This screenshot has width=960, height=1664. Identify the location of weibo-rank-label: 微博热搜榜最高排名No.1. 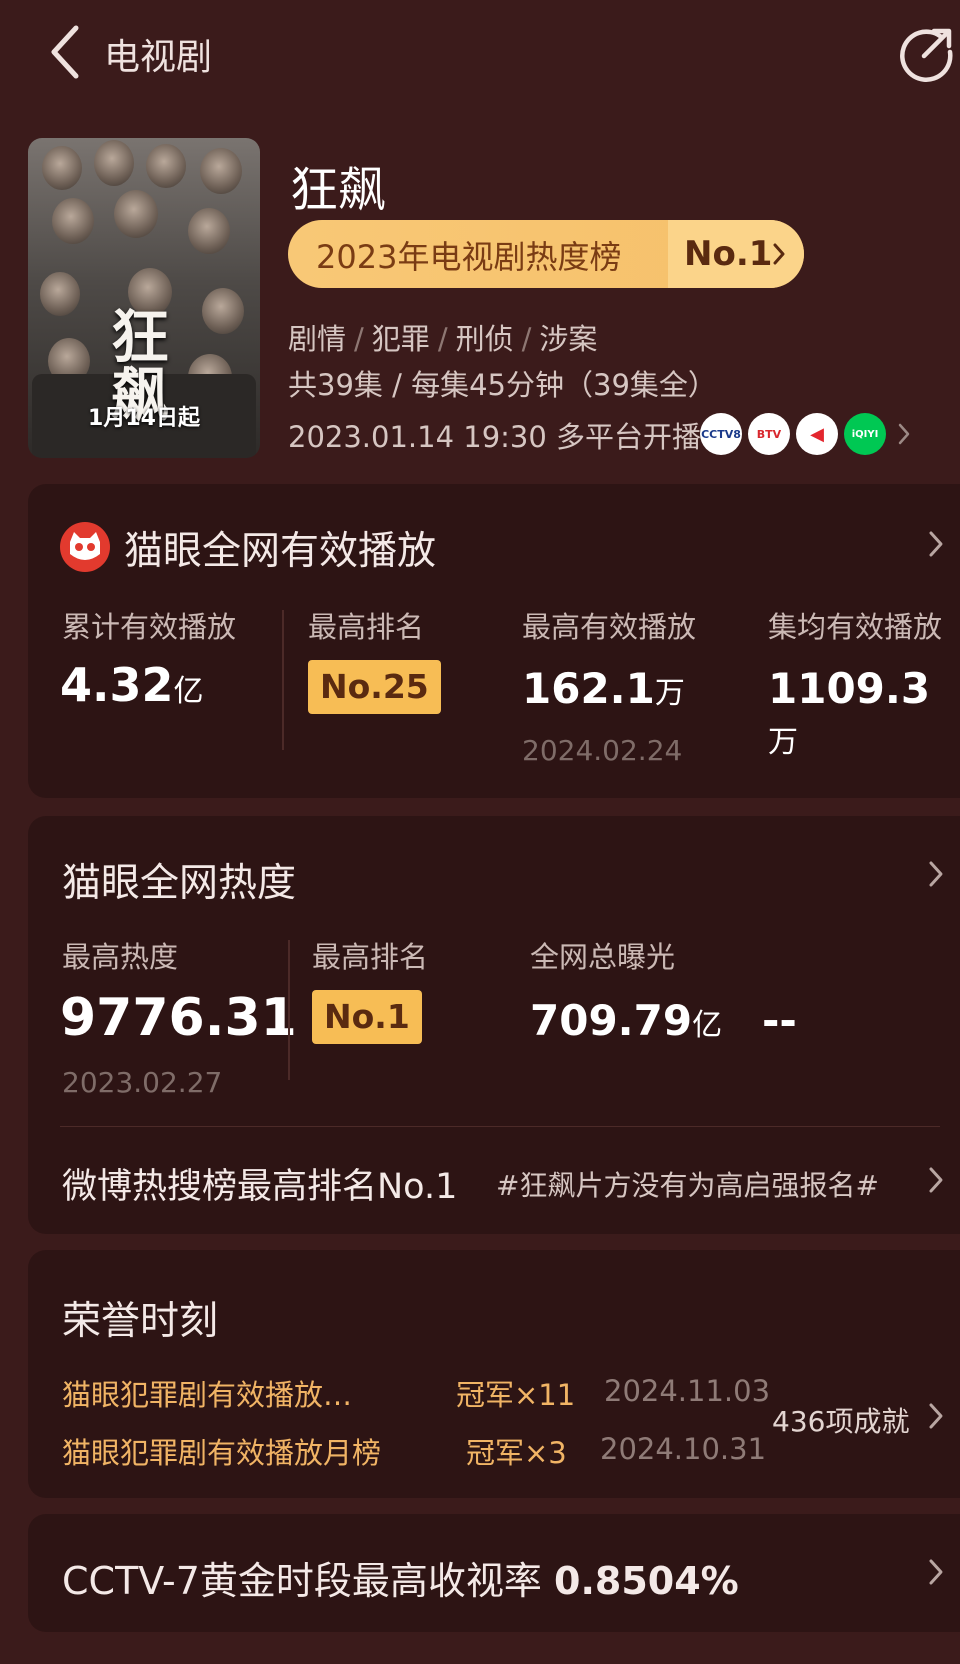
(260, 1187).